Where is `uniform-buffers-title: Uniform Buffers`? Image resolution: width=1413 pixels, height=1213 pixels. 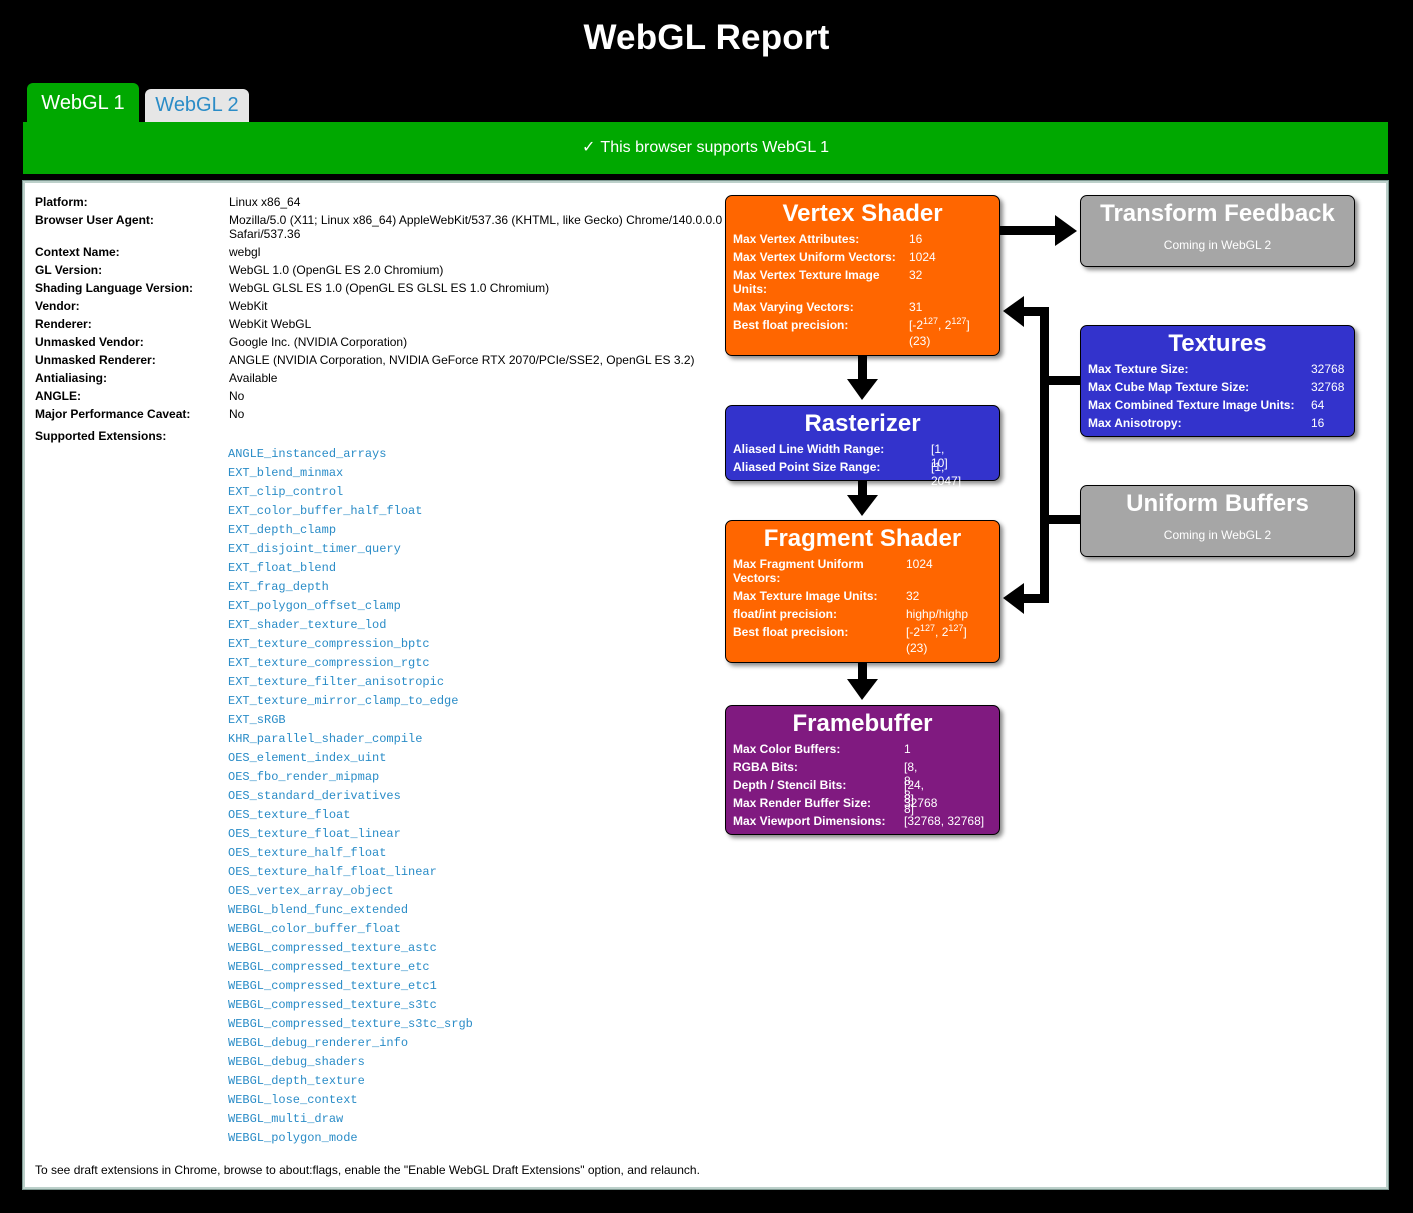 uniform-buffers-title: Uniform Buffers is located at coordinates (1217, 503).